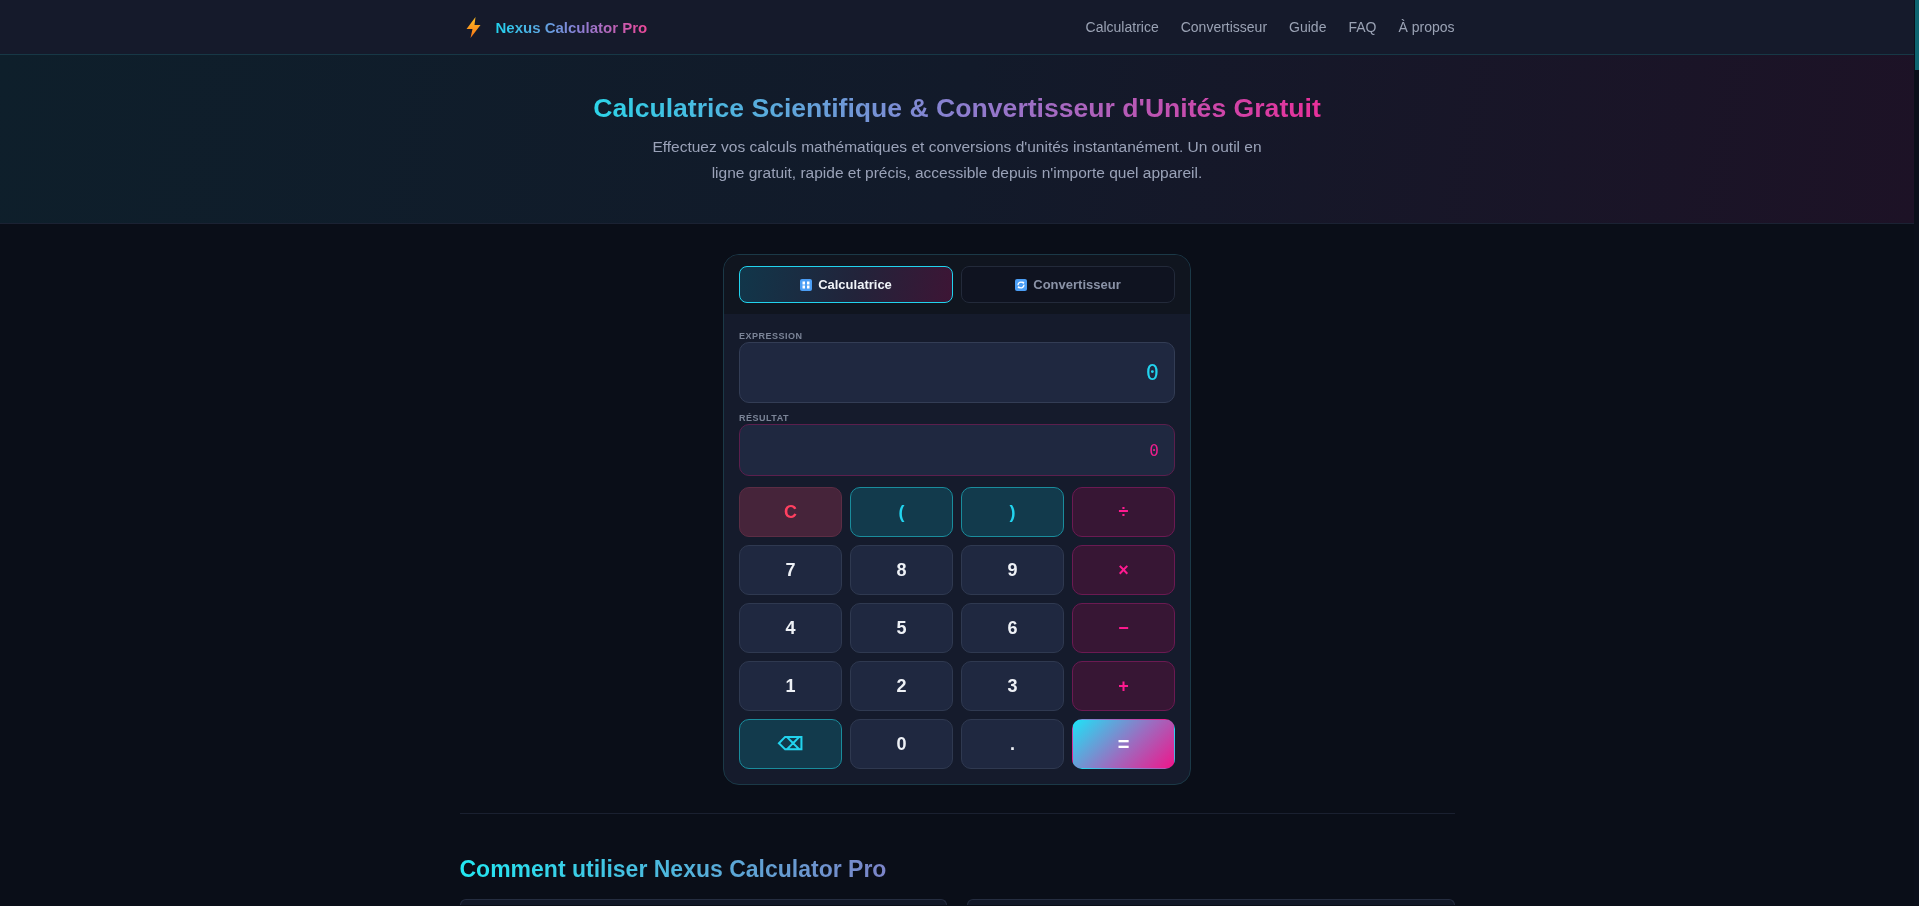  What do you see at coordinates (901, 628) in the screenshot?
I see `digit-key: 5` at bounding box center [901, 628].